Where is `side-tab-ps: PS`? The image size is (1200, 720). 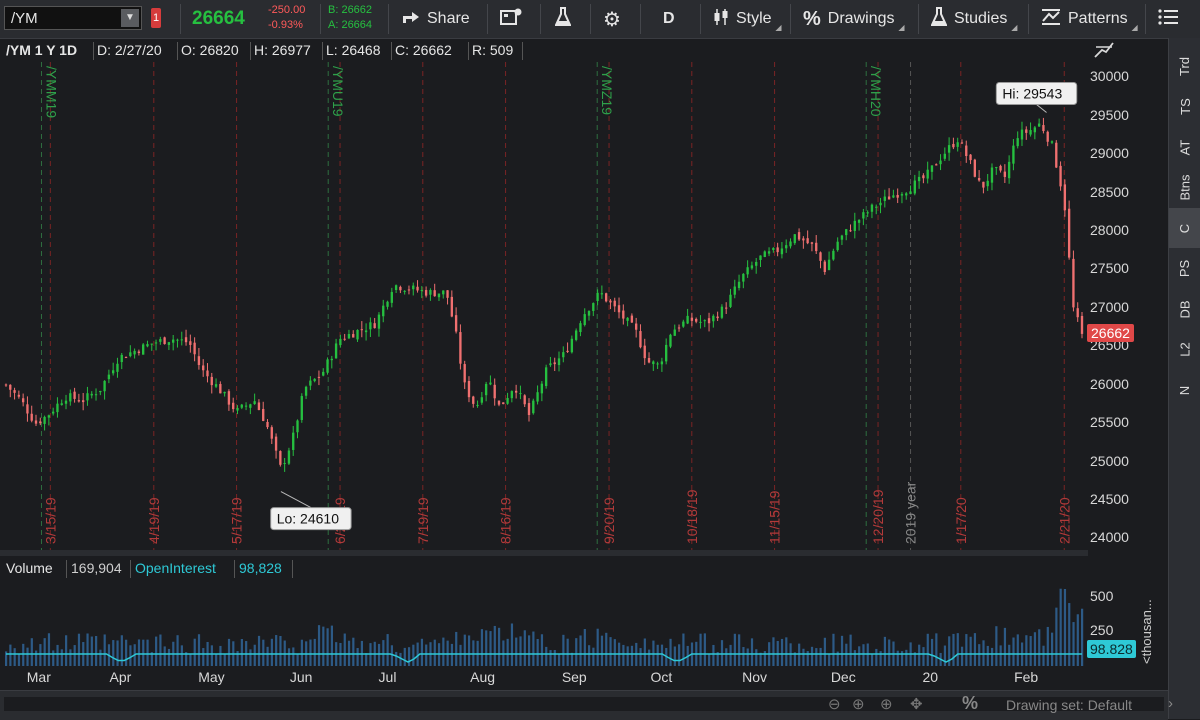
side-tab-ps: PS is located at coordinates (1184, 269).